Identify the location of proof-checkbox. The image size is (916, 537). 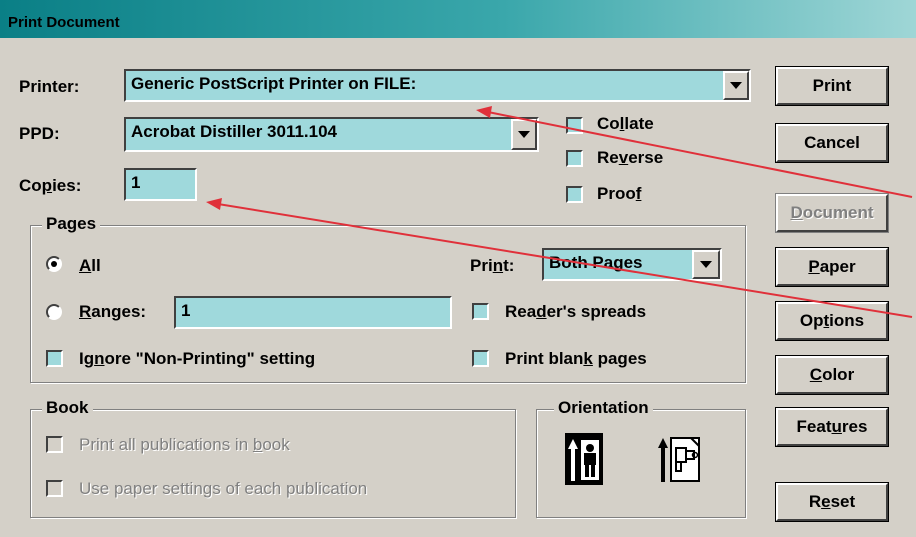
(574, 194).